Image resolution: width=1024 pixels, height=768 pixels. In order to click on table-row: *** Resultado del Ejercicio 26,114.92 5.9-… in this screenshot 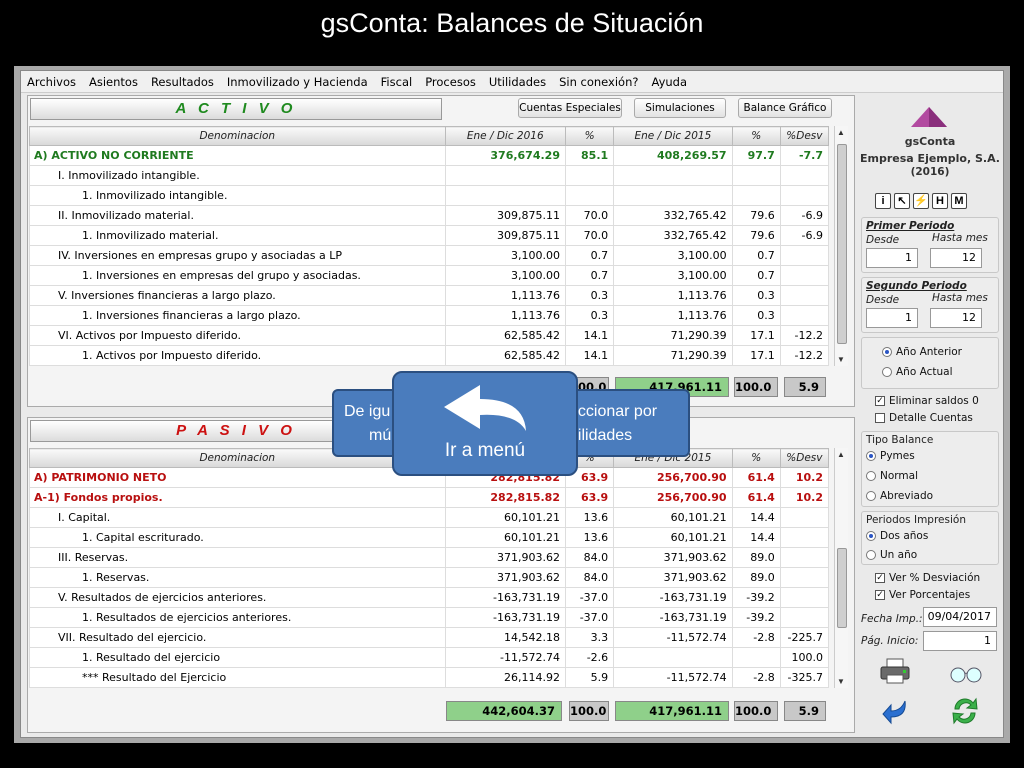, I will do `click(429, 677)`.